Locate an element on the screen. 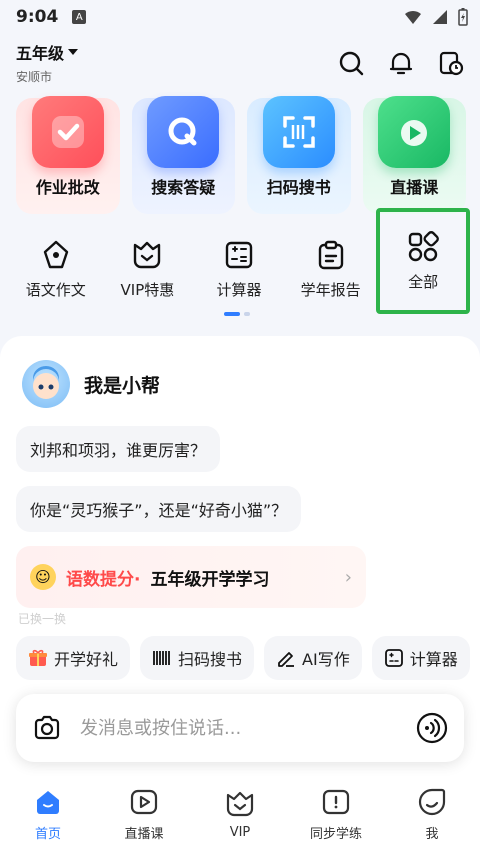 The image size is (480, 853). quick-actions: 作业批改 搜索答疑 扫码搜书 直播课 is located at coordinates (241, 155).